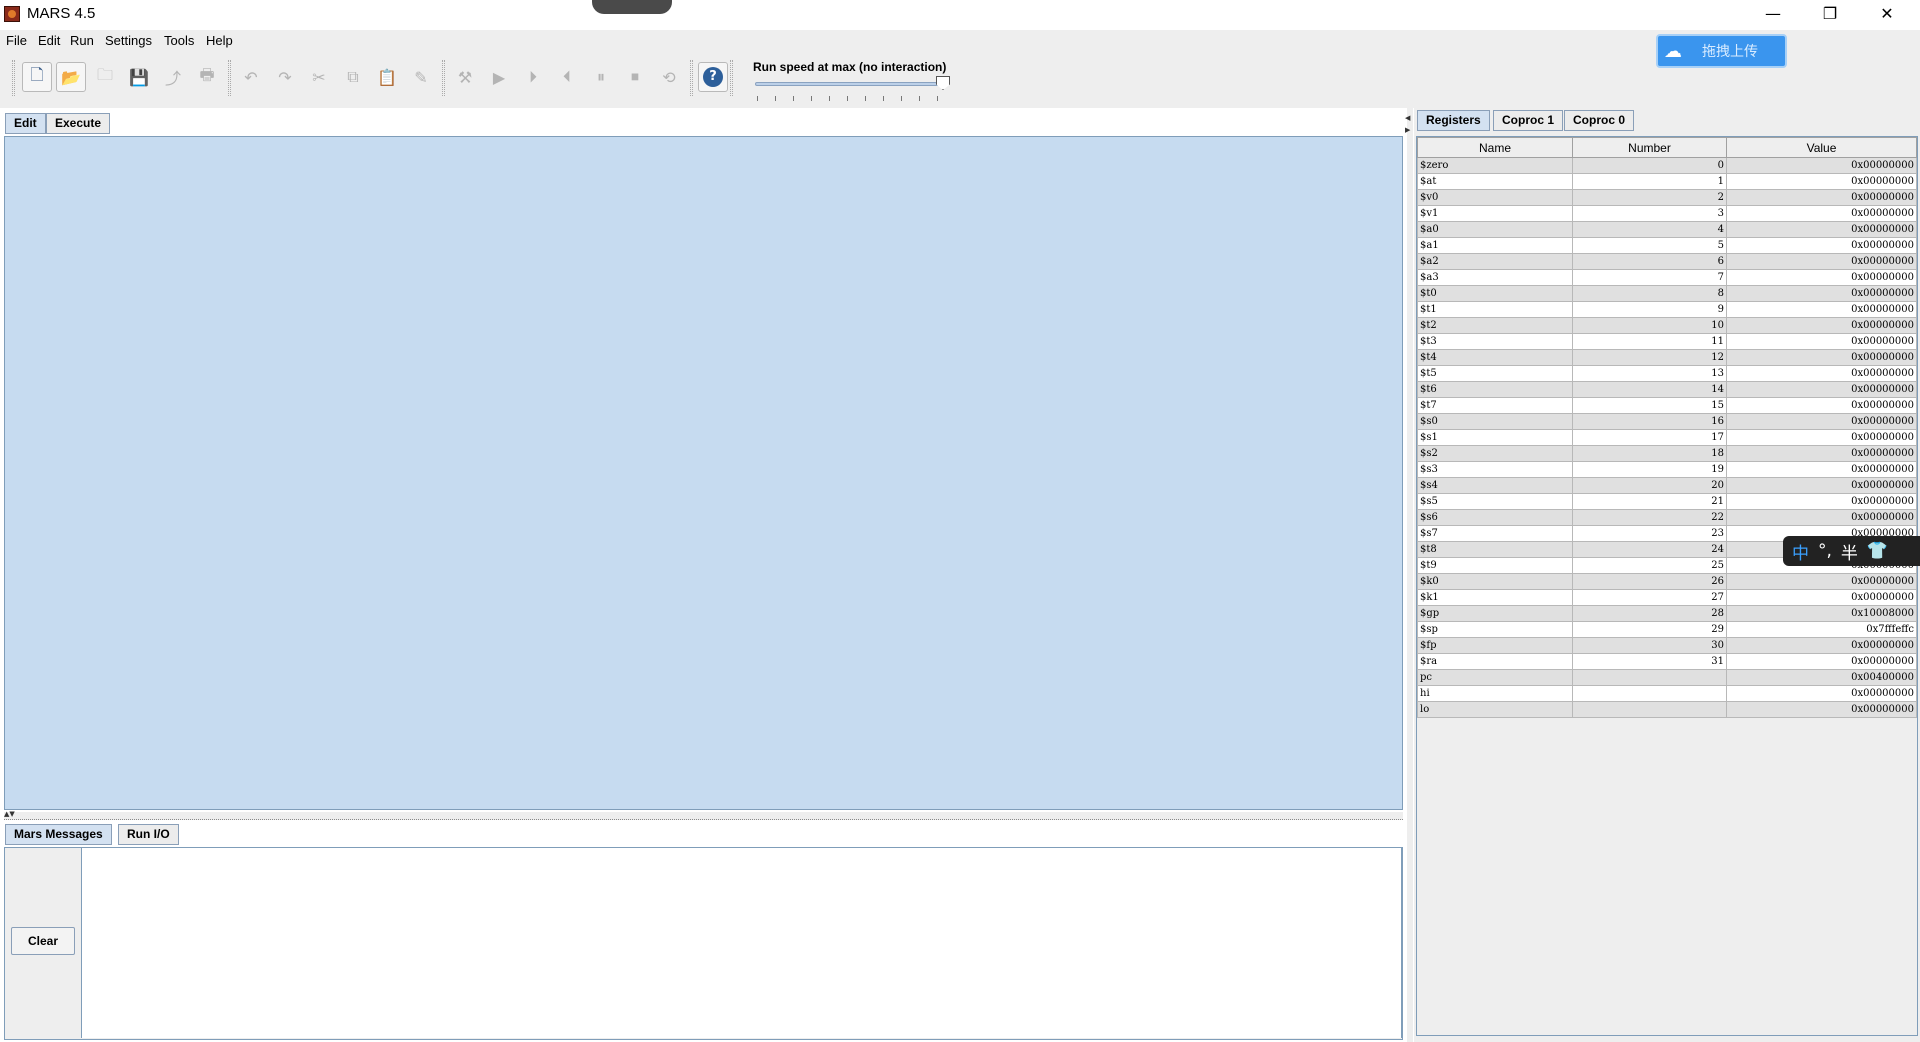 The height and width of the screenshot is (1042, 1920). What do you see at coordinates (1667, 645) in the screenshot?
I see `table-row: $fp 30 0x00000000` at bounding box center [1667, 645].